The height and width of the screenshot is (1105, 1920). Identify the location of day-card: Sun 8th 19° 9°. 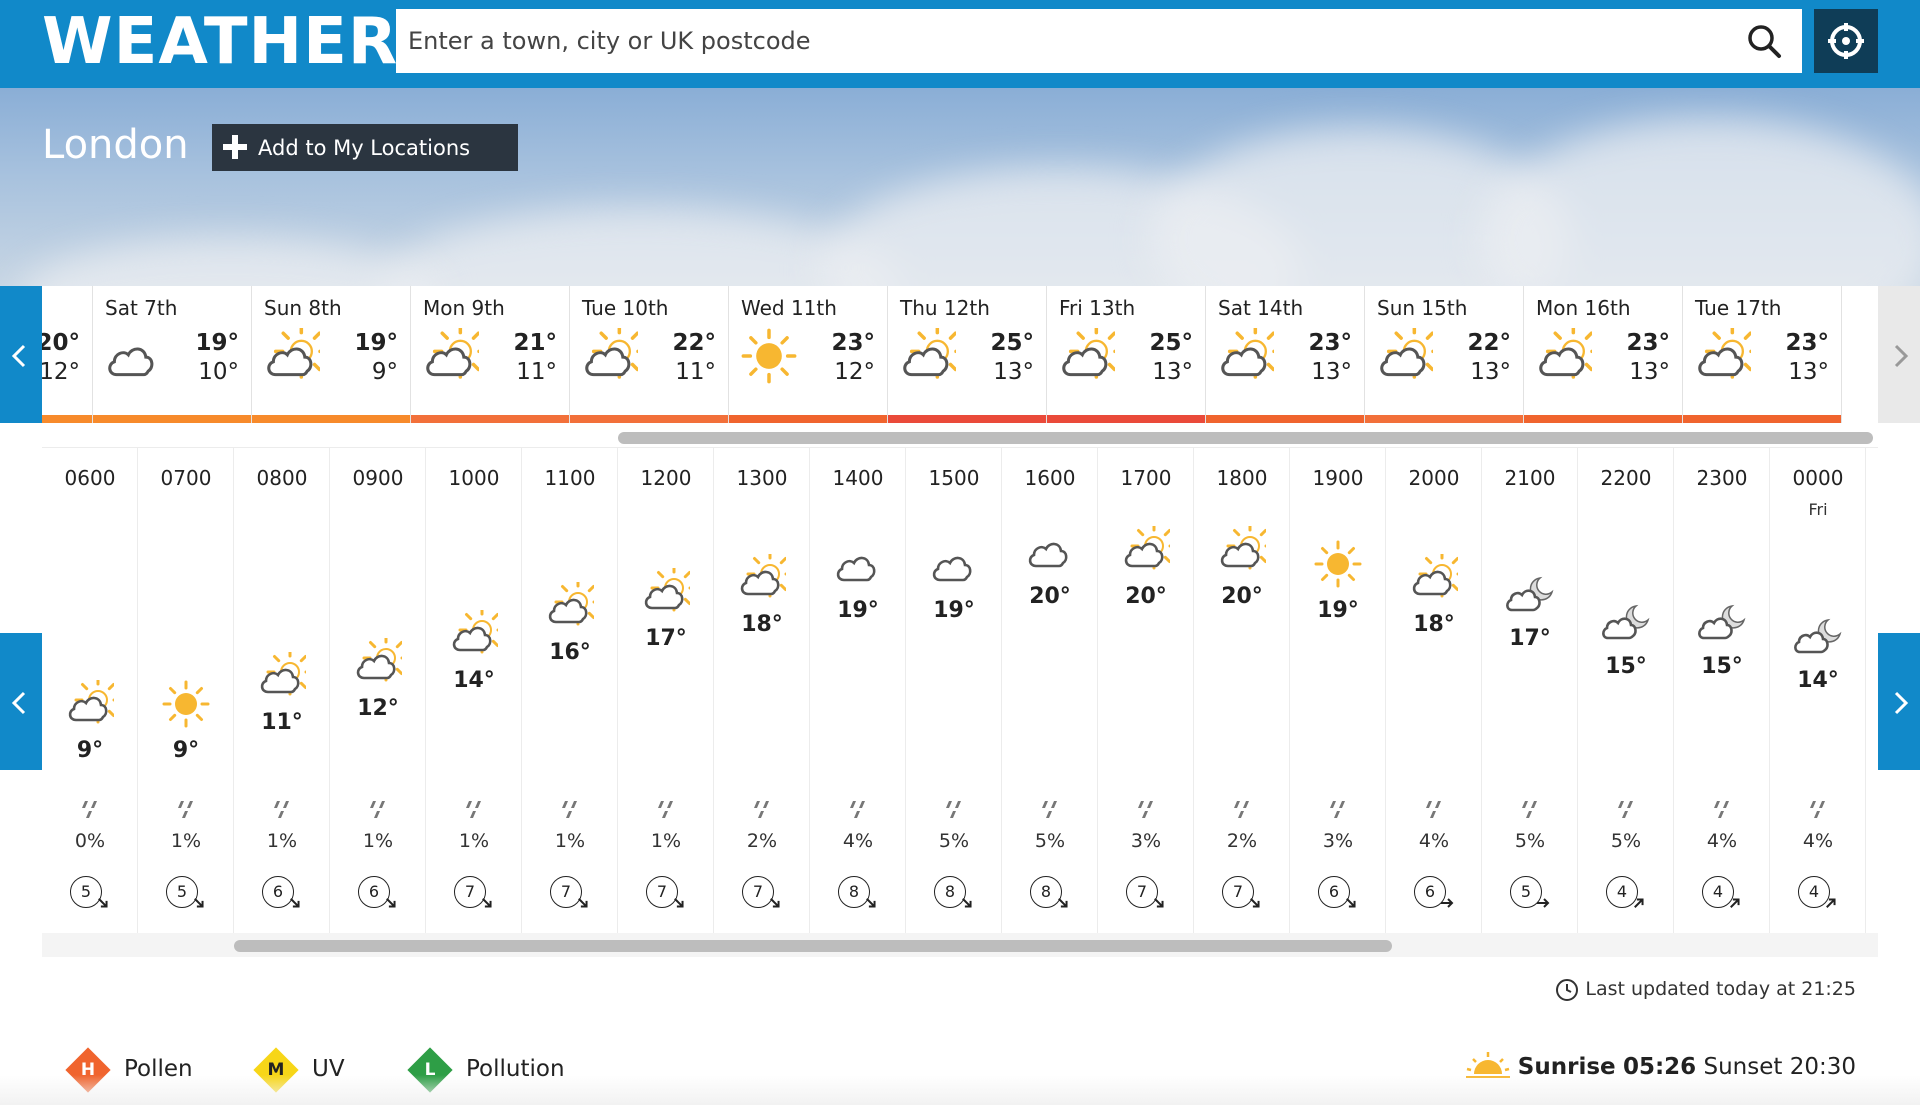
(331, 354).